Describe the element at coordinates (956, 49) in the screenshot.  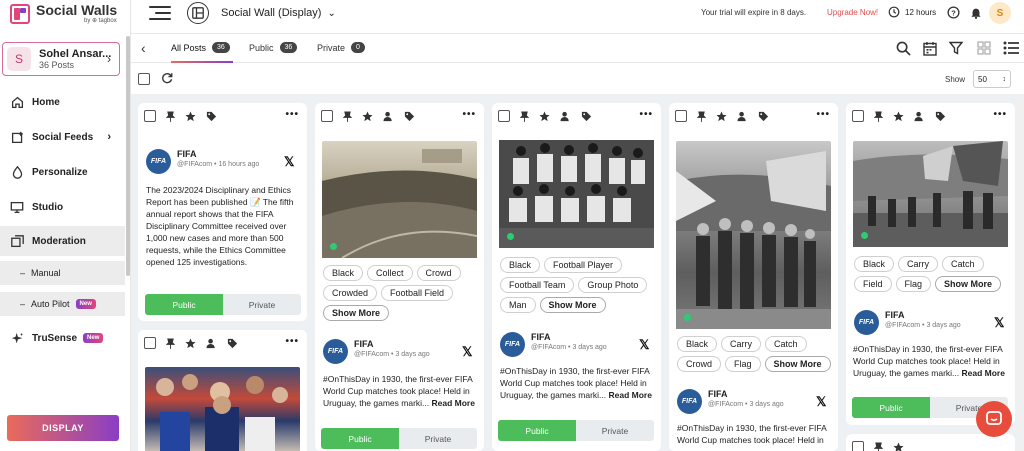
I see `filter-icon` at that location.